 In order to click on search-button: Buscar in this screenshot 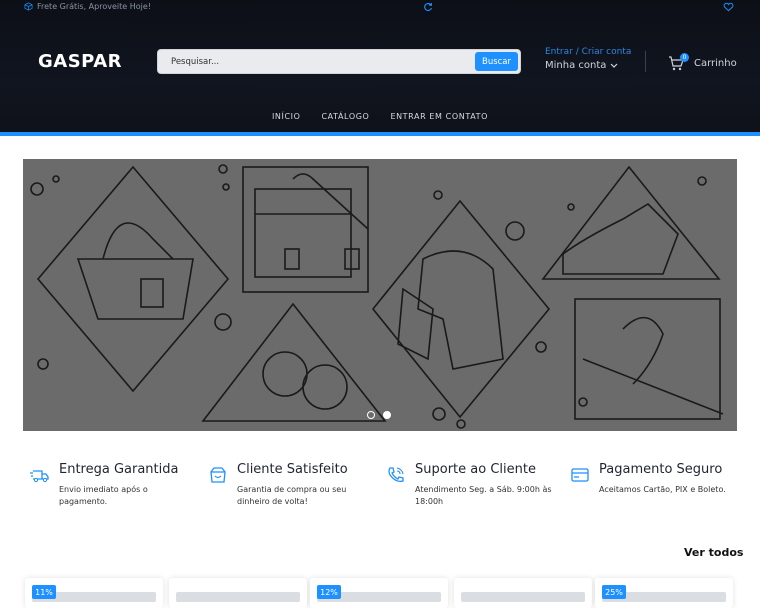, I will do `click(496, 61)`.